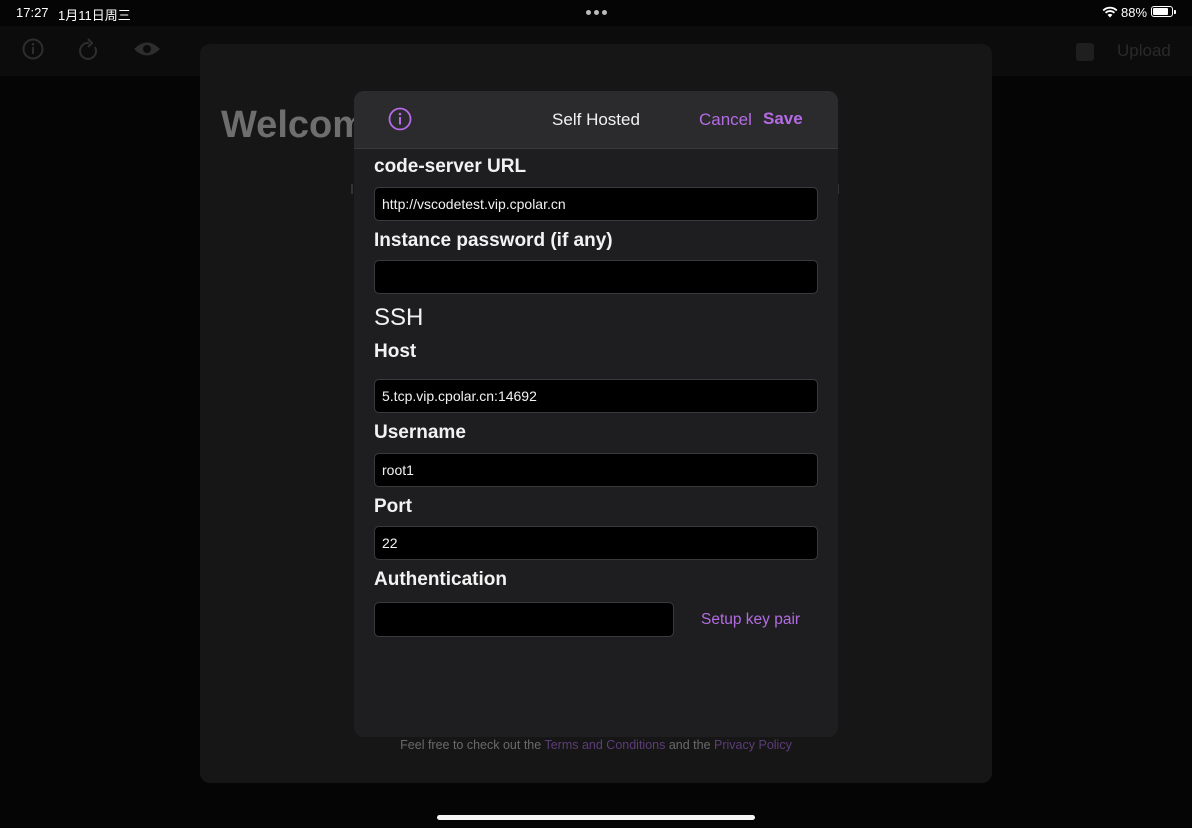 The image size is (1192, 828). What do you see at coordinates (472, 745) in the screenshot?
I see `footer-prefix: Feel free to check out the` at bounding box center [472, 745].